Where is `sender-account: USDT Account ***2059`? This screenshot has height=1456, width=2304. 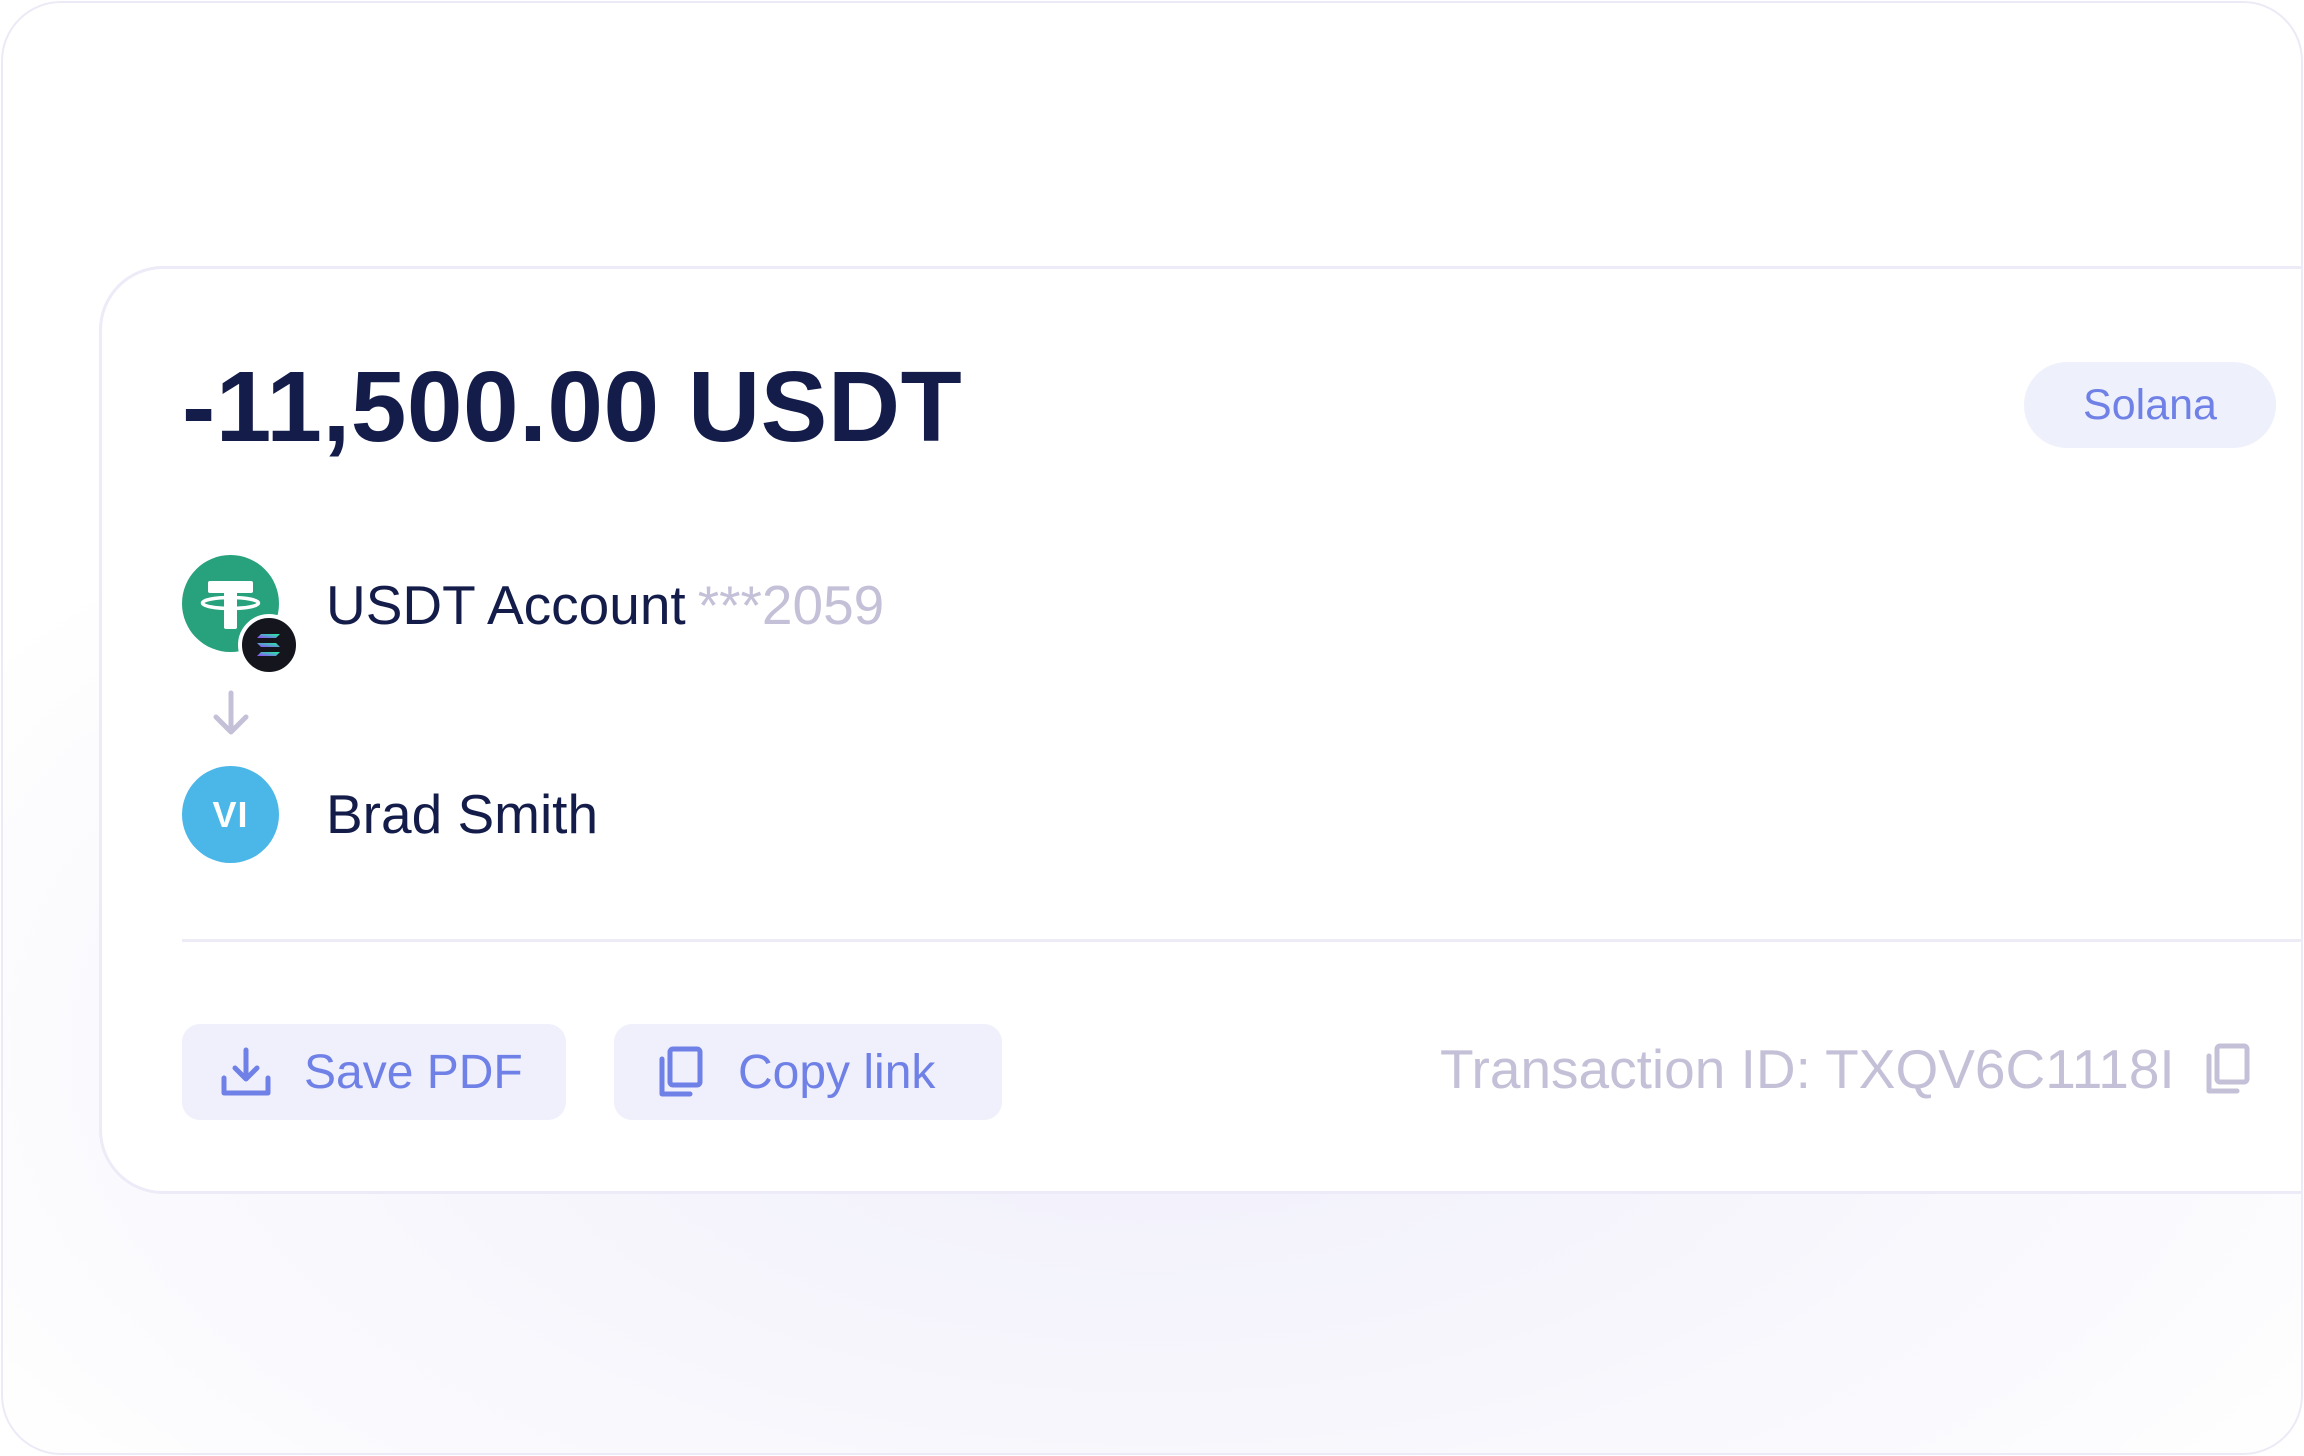
sender-account: USDT Account ***2059 is located at coordinates (605, 605).